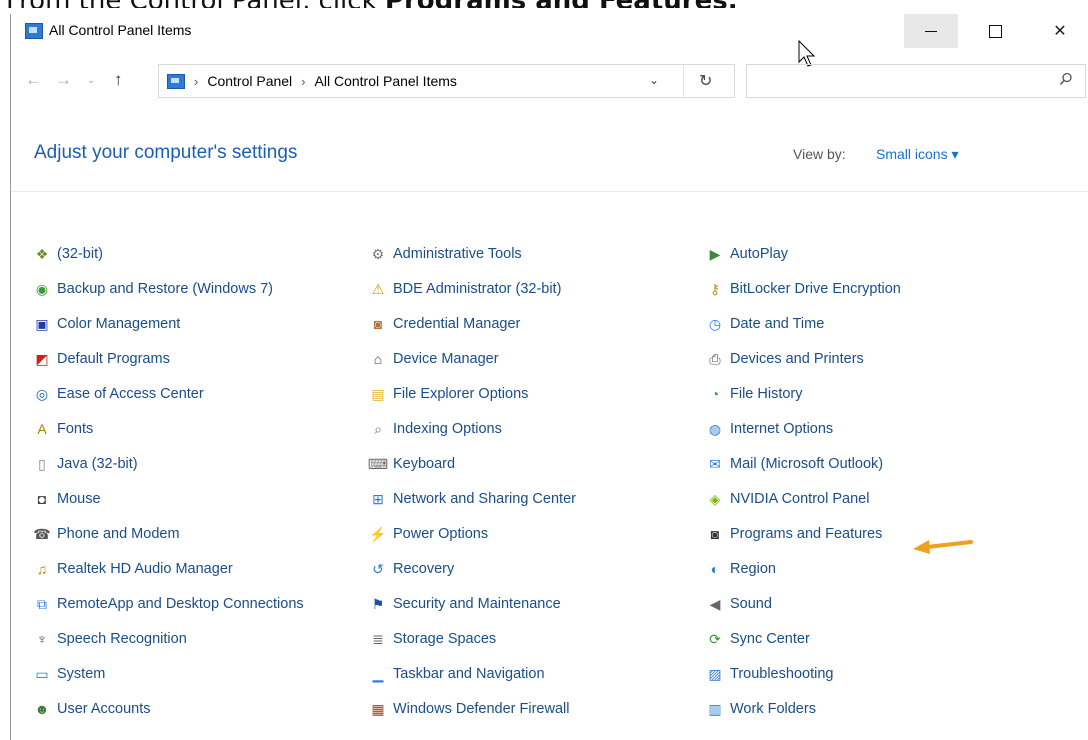 The width and height of the screenshot is (1088, 740). I want to click on control-panel-item-mouse: ◘ Mouse, so click(168, 498).